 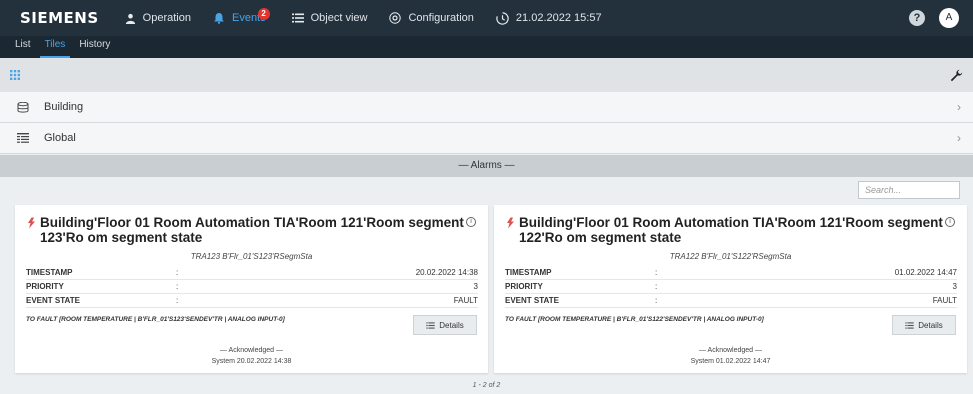 I want to click on nav-object-view-label: Object view, so click(x=339, y=18).